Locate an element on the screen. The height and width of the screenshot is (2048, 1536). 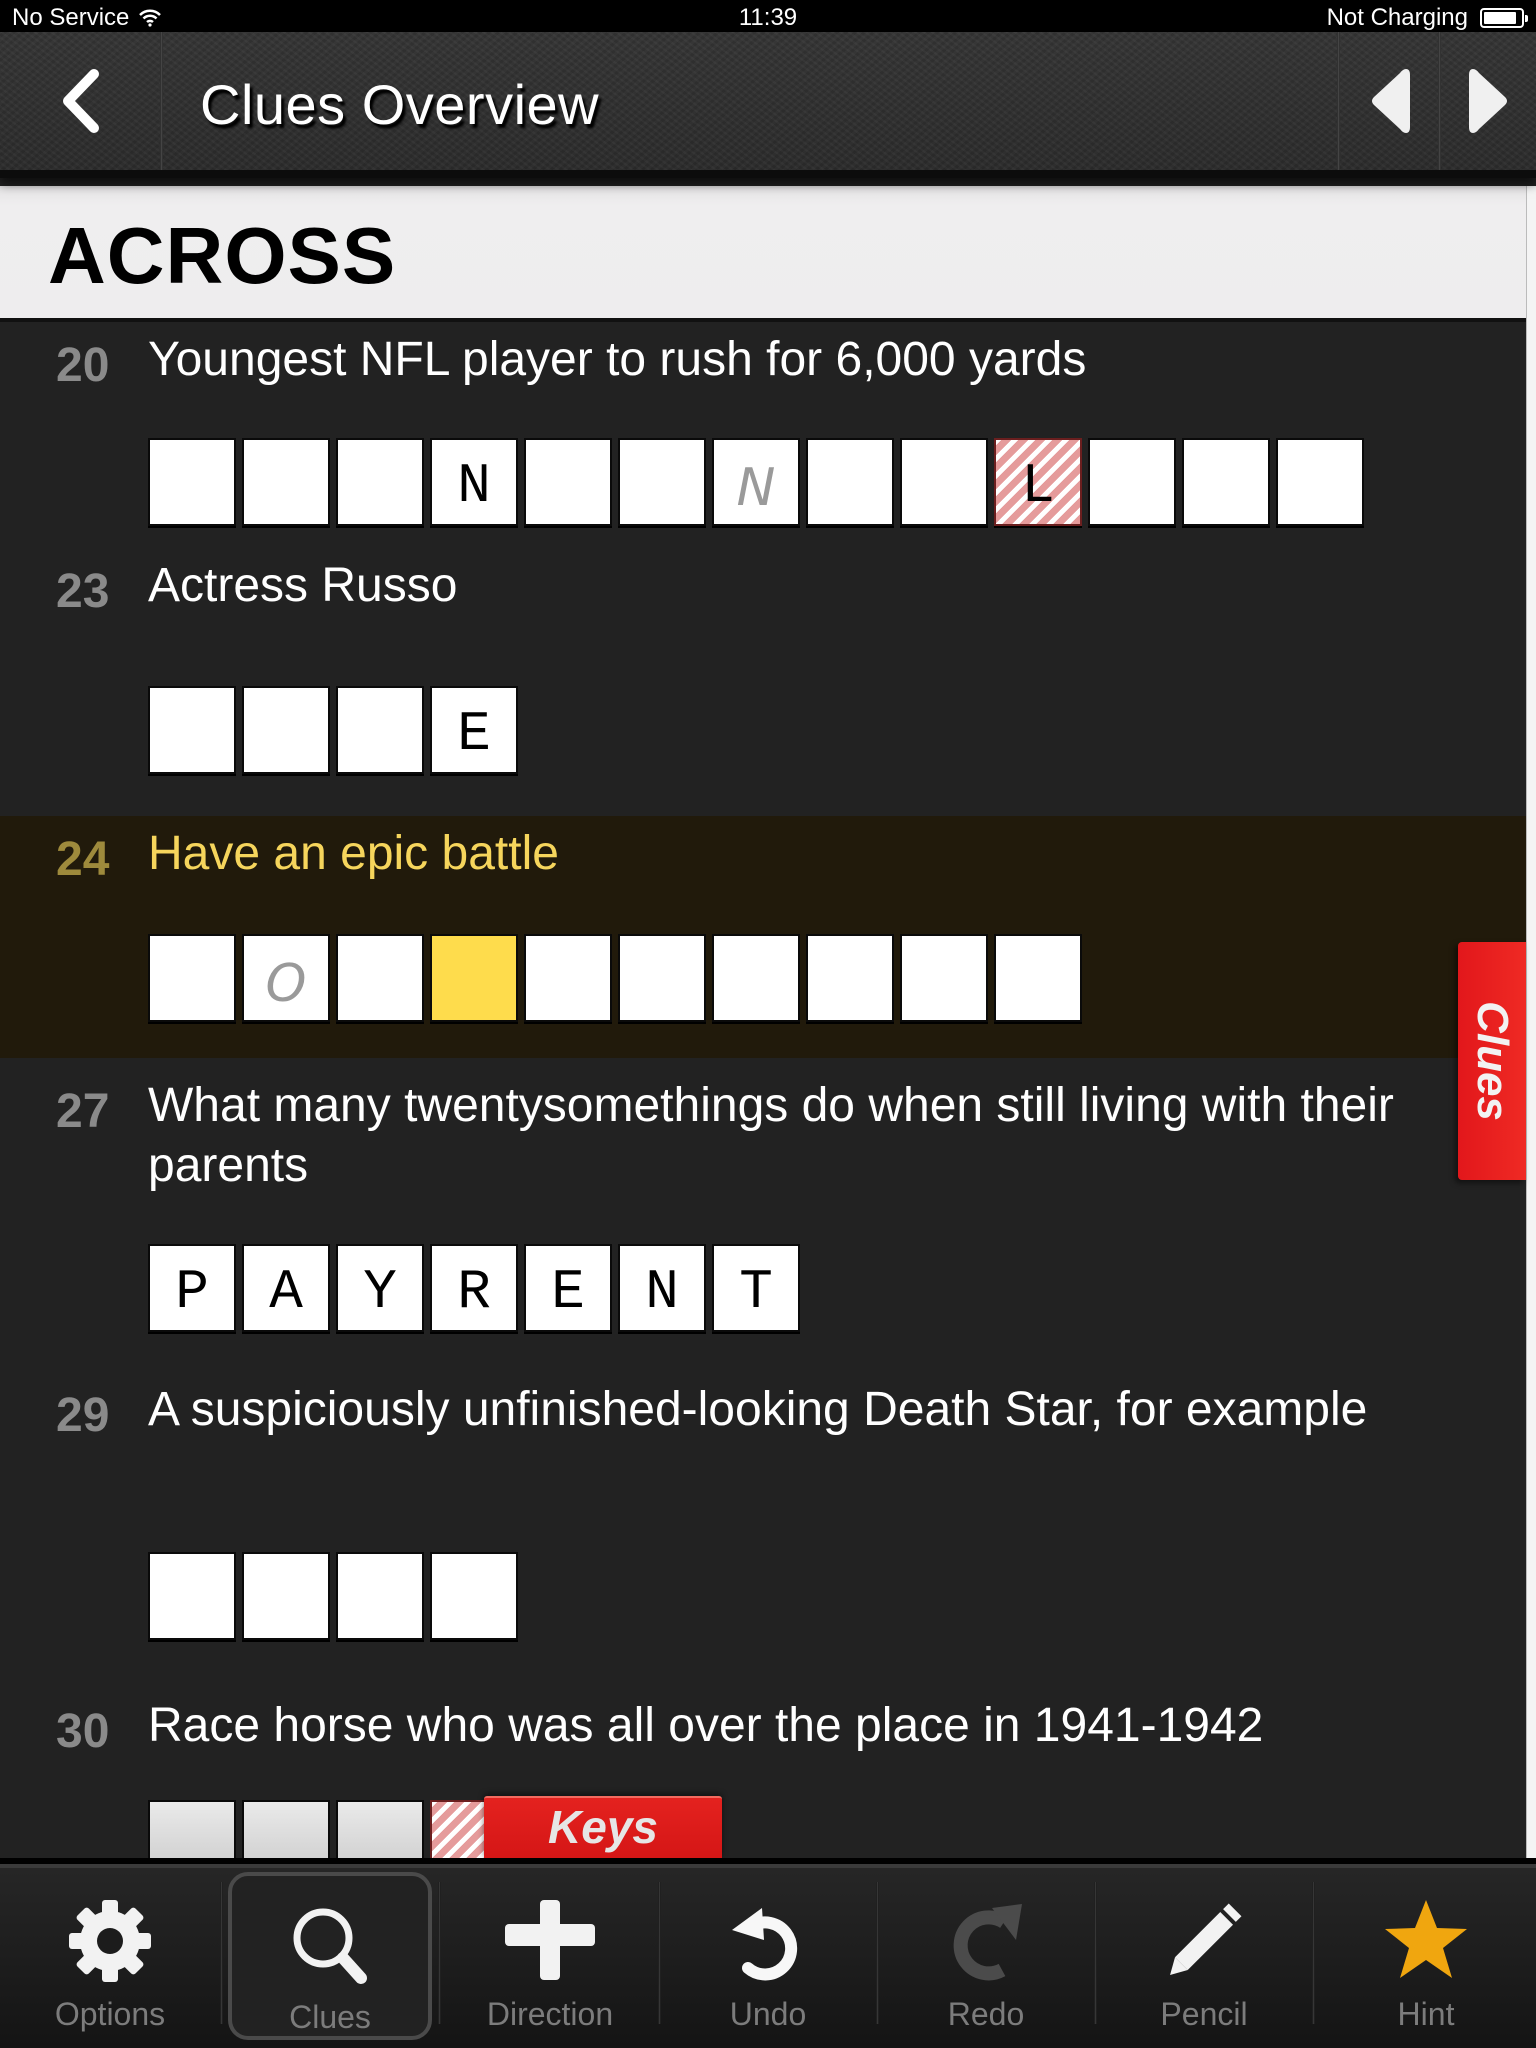
answer-cells: PAYRENT is located at coordinates (474, 1288).